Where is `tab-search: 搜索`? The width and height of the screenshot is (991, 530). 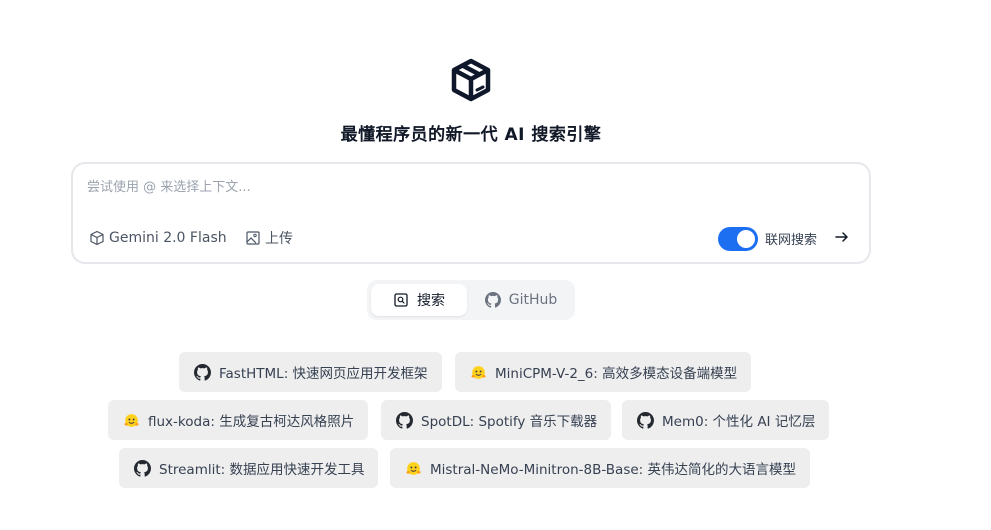 tab-search: 搜索 is located at coordinates (419, 300).